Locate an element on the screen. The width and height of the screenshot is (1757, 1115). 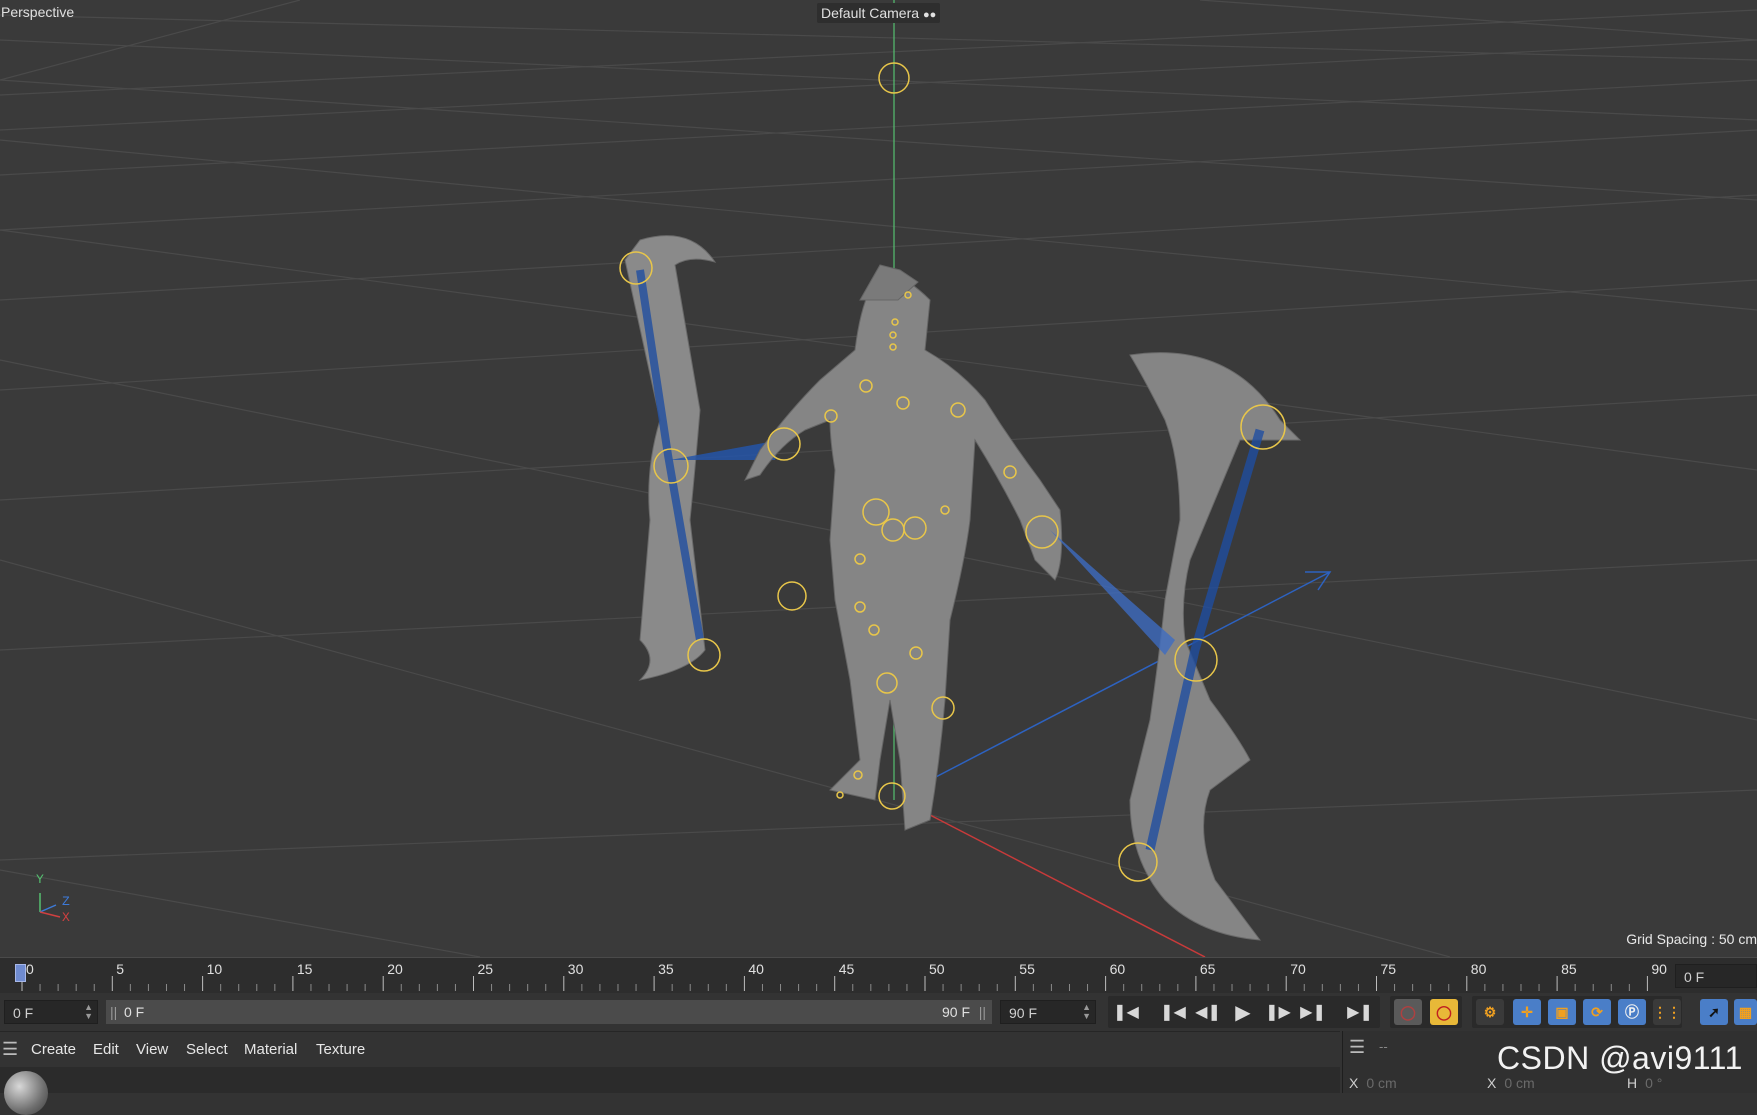
current-frame-field: 0 F ▲ ▼ is located at coordinates (51, 1012).